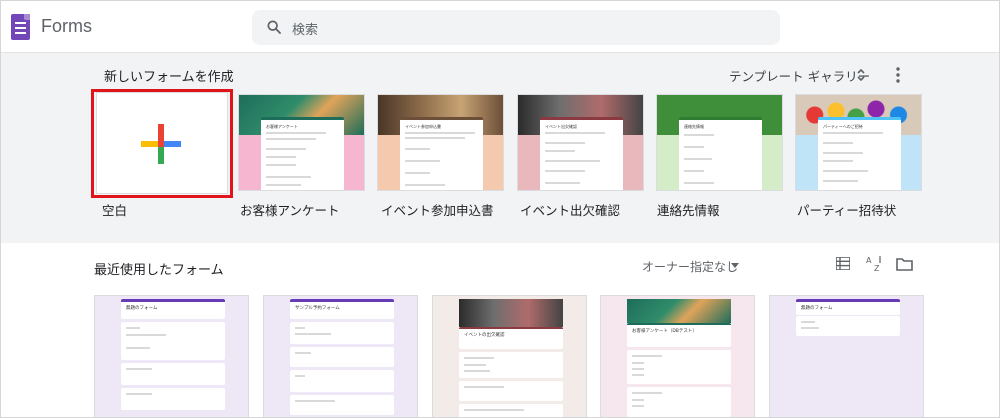  What do you see at coordinates (664, 331) in the screenshot?
I see `recent-form-title: お客様アンケート（DBテスト）` at bounding box center [664, 331].